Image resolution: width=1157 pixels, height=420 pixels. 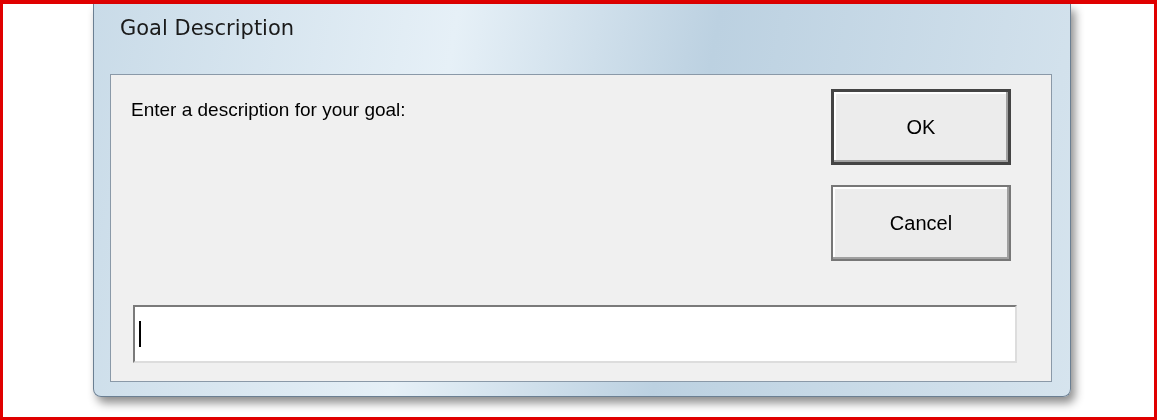 I want to click on window-title: Goal Description, so click(x=207, y=28).